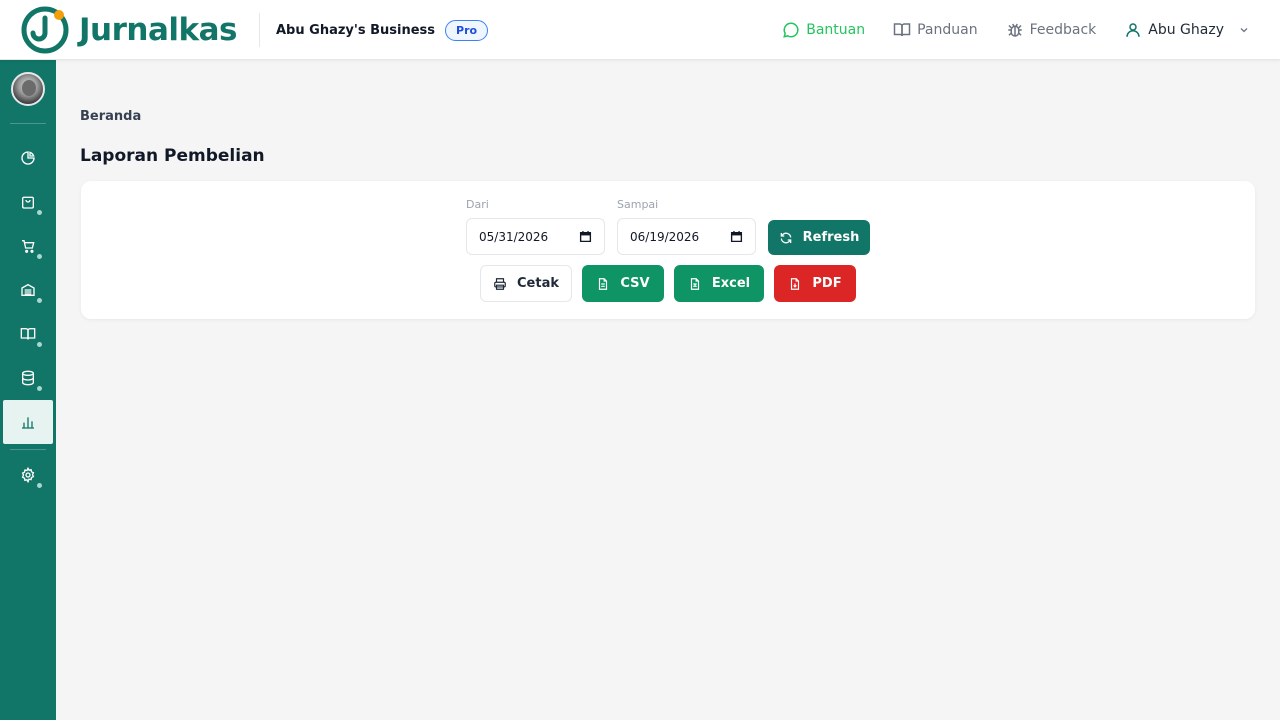  I want to click on inventory-icon, so click(28, 289).